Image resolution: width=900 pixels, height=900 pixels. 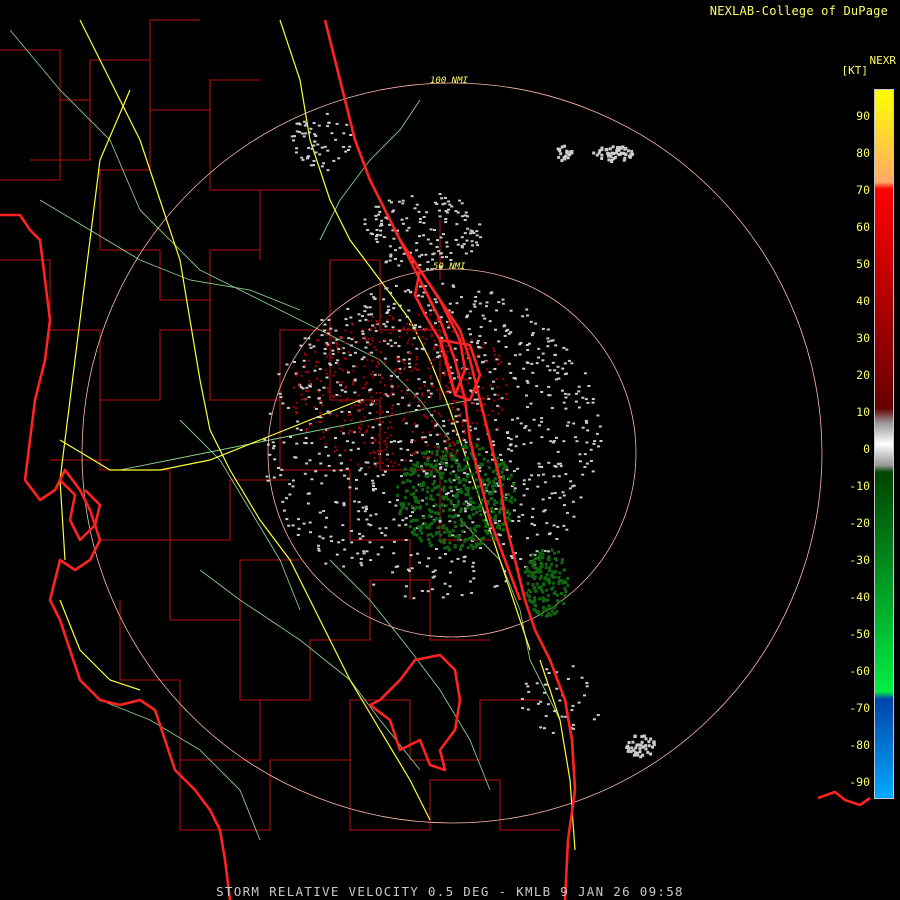 What do you see at coordinates (855, 70) in the screenshot?
I see `legend-unit: [KT]` at bounding box center [855, 70].